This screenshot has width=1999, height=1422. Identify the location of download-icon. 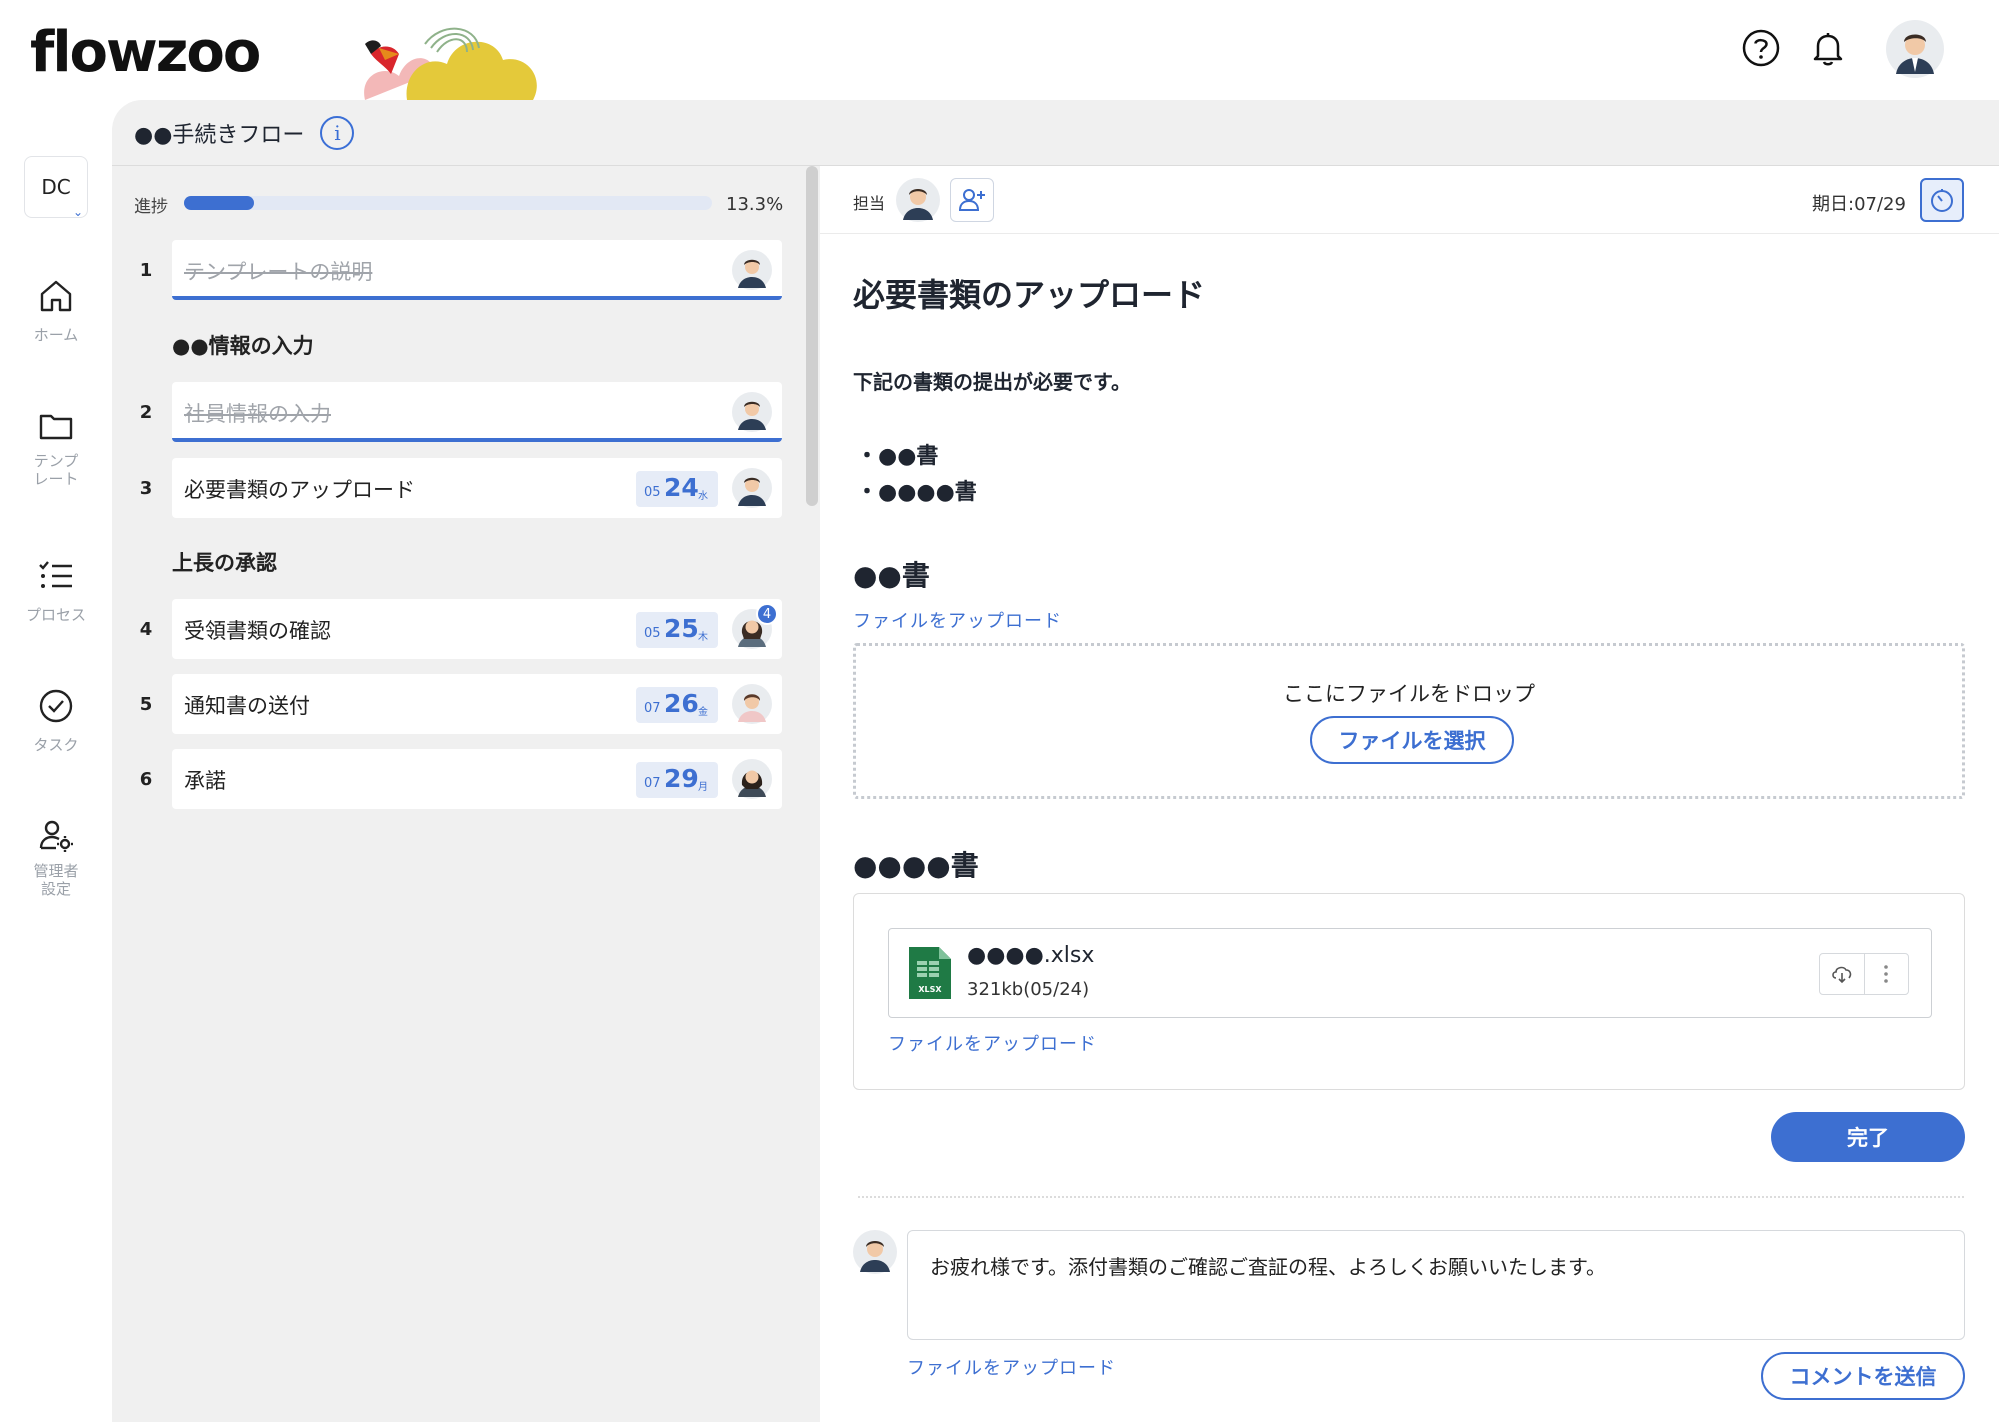
(1842, 974).